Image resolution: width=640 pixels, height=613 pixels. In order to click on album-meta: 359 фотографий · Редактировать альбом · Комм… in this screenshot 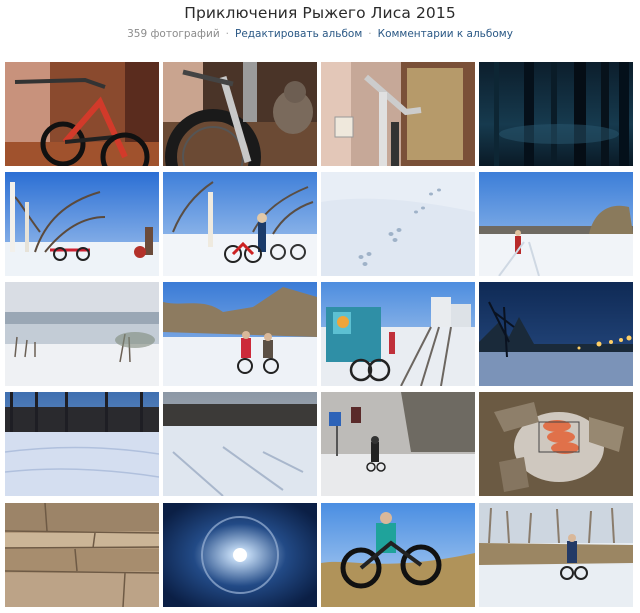, I will do `click(320, 34)`.